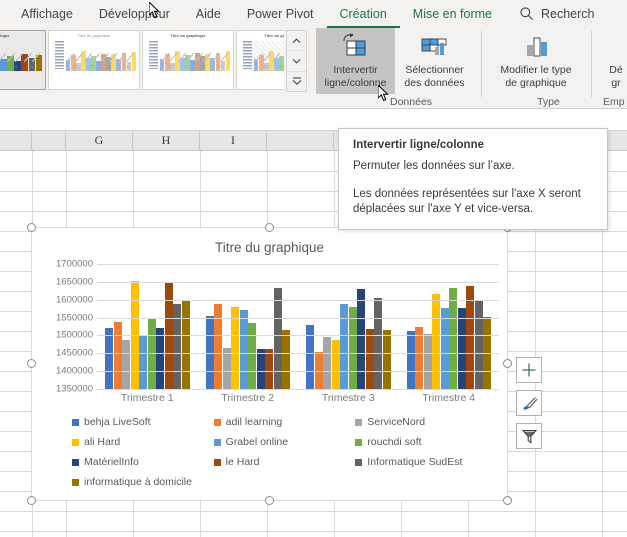 The image size is (627, 537). I want to click on ribbon-tab-power-pivot: Power Pivot, so click(280, 14).